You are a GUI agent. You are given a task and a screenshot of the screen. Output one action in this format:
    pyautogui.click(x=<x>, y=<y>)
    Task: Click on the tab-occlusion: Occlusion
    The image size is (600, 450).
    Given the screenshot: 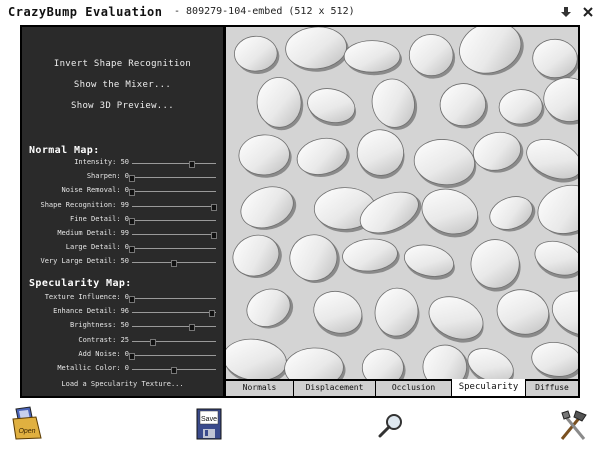 What is the action you would take?
    pyautogui.click(x=414, y=388)
    